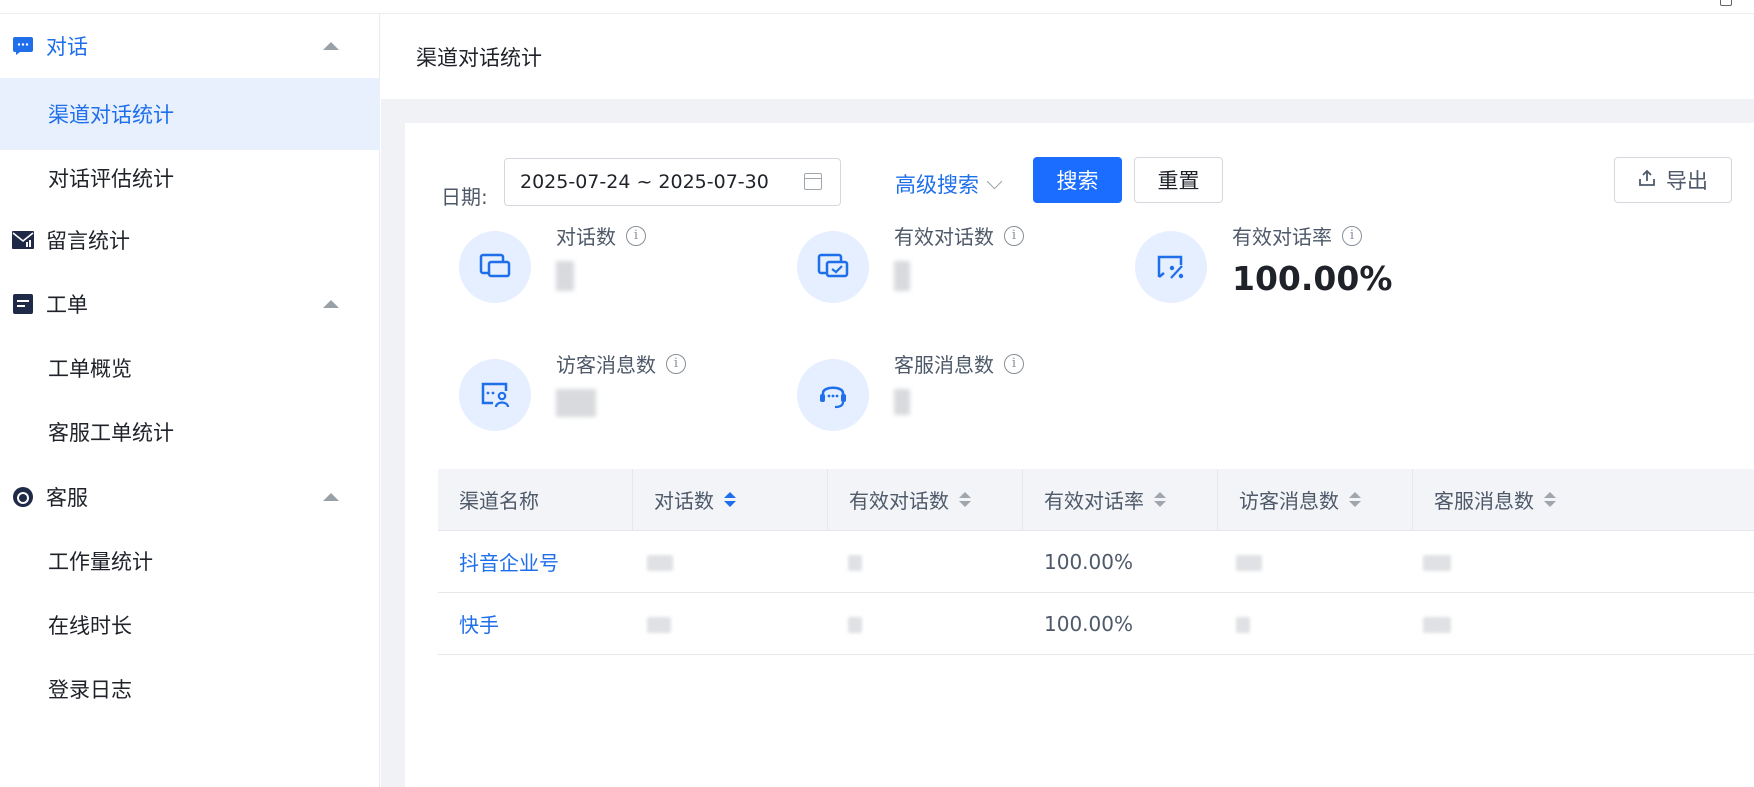  What do you see at coordinates (190, 561) in the screenshot?
I see `sidebar-item-workload: 工作量统计` at bounding box center [190, 561].